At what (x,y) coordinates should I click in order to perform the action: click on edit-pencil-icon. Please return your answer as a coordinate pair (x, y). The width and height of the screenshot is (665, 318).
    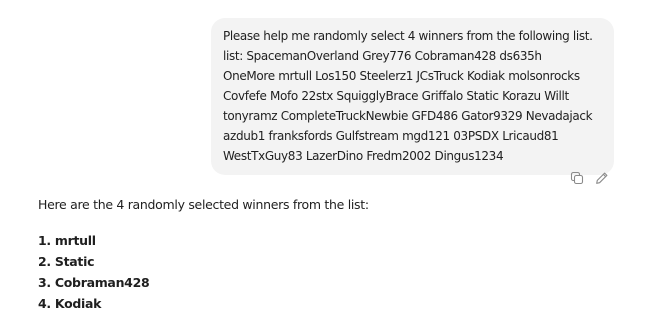
    Looking at the image, I should click on (601, 178).